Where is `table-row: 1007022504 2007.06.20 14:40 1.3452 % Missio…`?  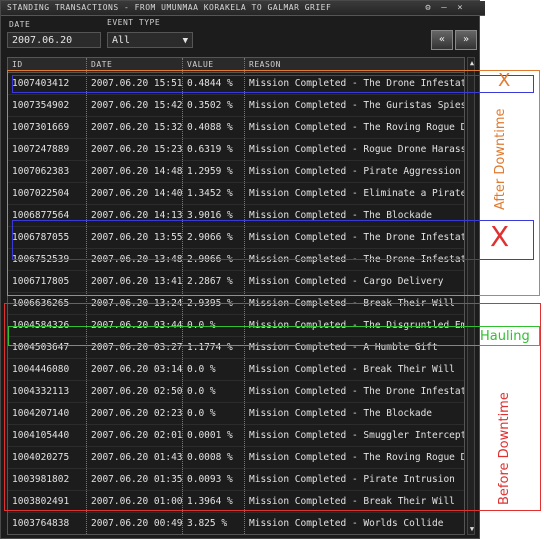 table-row: 1007022504 2007.06.20 14:40 1.3452 % Missio… is located at coordinates (236, 194).